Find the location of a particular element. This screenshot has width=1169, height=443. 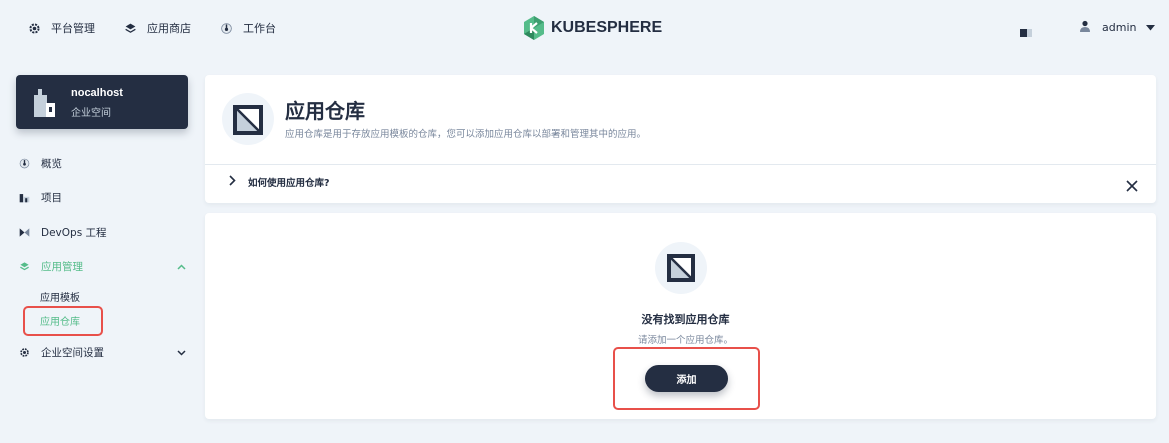

project-icon is located at coordinates (24, 198).